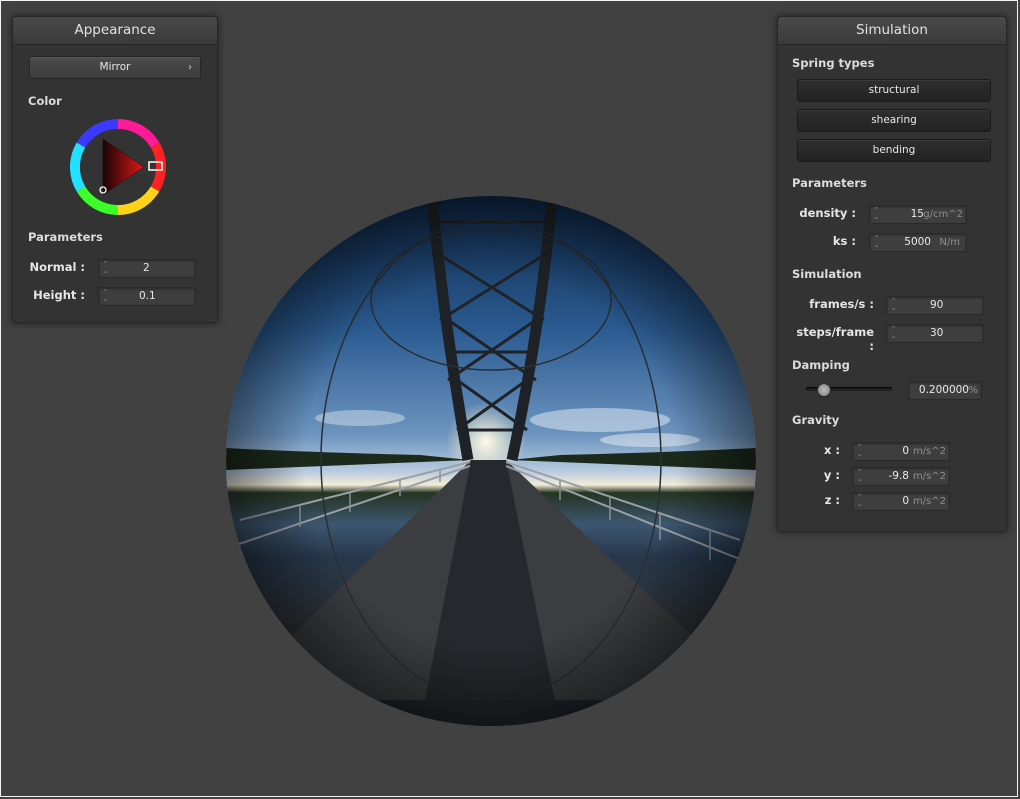 This screenshot has height=799, width=1020. Describe the element at coordinates (894, 150) in the screenshot. I see `bending-toggle: bending` at that location.